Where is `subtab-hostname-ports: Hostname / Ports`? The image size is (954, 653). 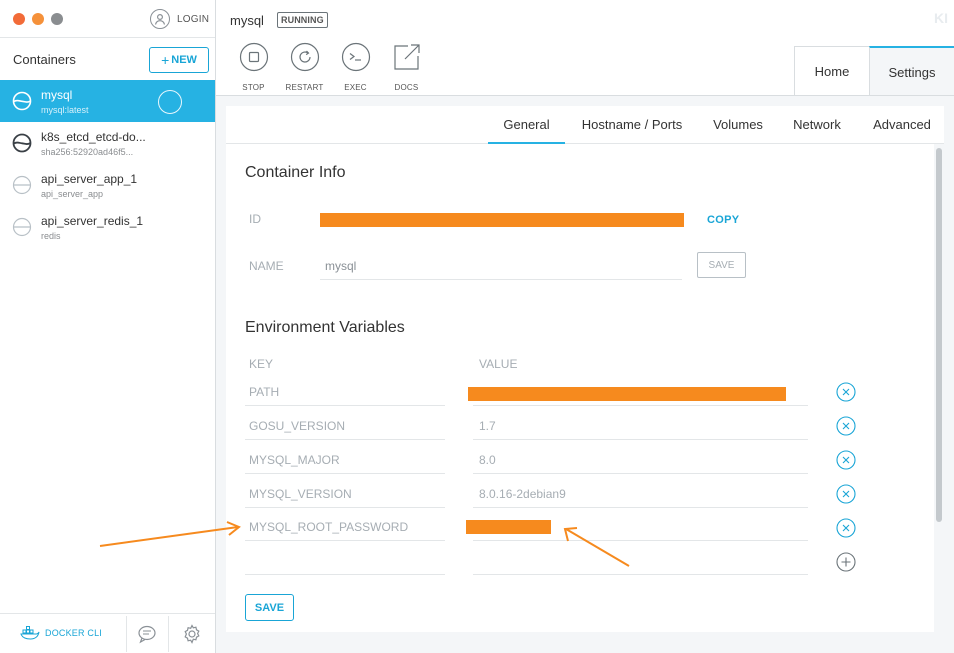
subtab-hostname-ports: Hostname / Ports is located at coordinates (632, 125).